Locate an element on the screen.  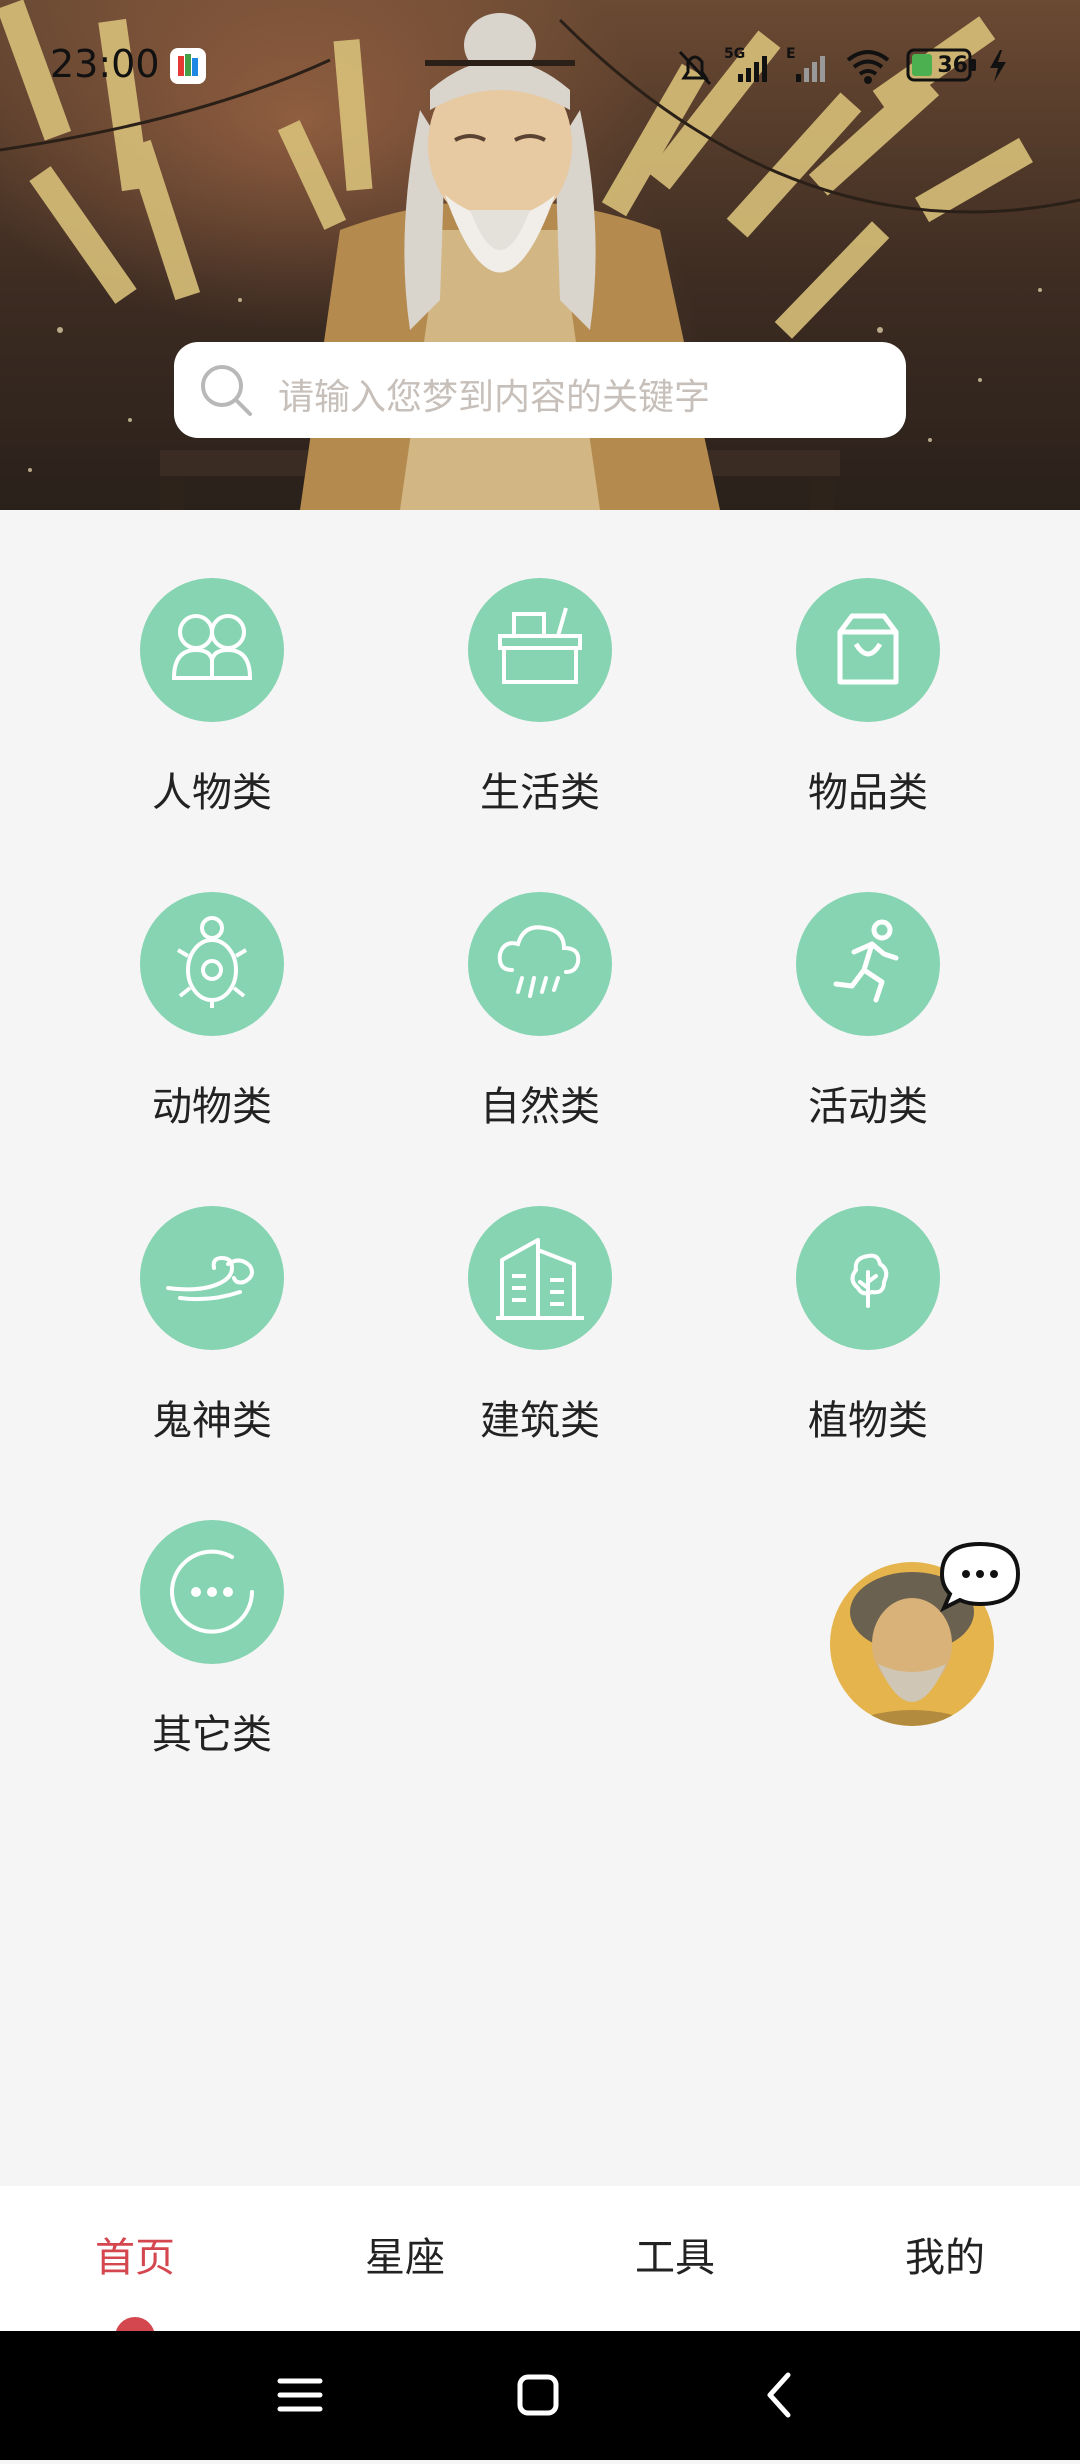
chat-assistant-icon is located at coordinates (980, 1577).